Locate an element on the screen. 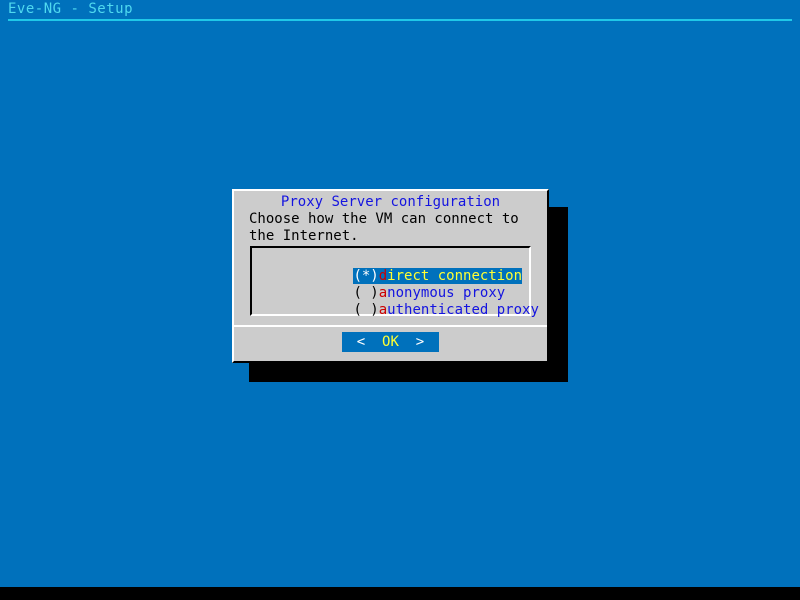 This screenshot has height=600, width=800. option-text-authenticated-proxy: uthenticated proxy is located at coordinates (463, 310).